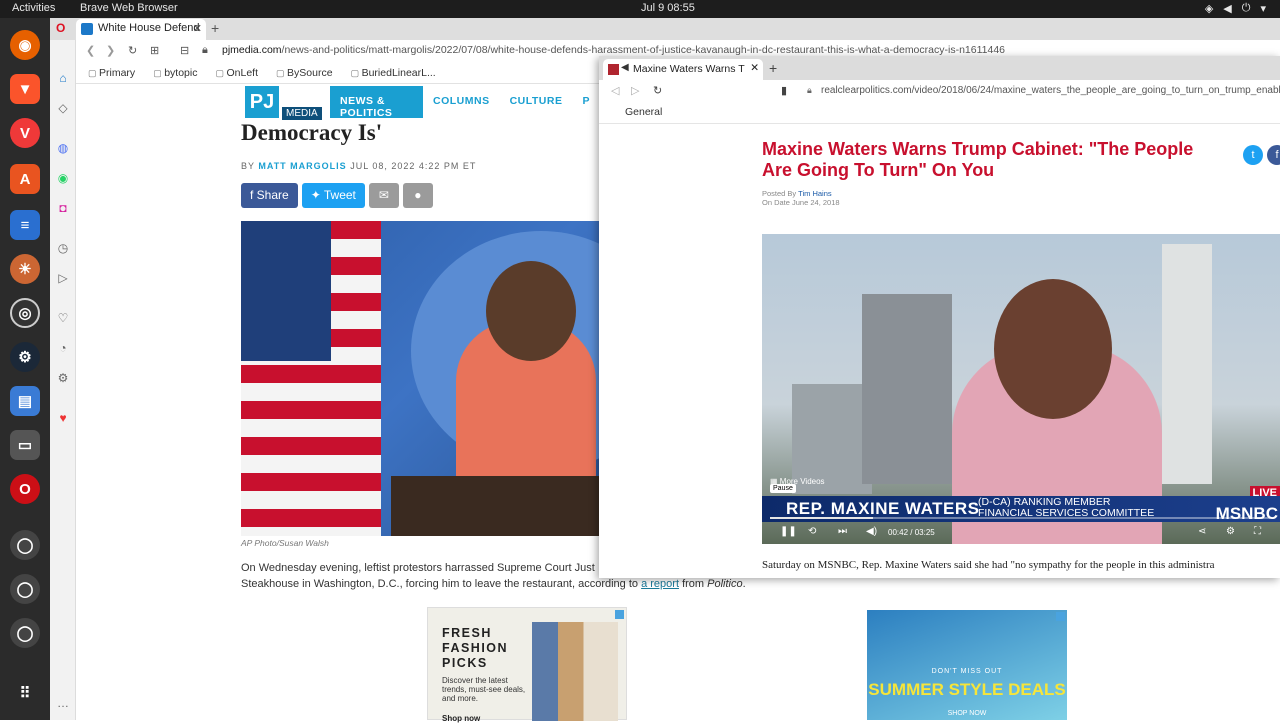  I want to click on back-icon: ◁, so click(615, 90).